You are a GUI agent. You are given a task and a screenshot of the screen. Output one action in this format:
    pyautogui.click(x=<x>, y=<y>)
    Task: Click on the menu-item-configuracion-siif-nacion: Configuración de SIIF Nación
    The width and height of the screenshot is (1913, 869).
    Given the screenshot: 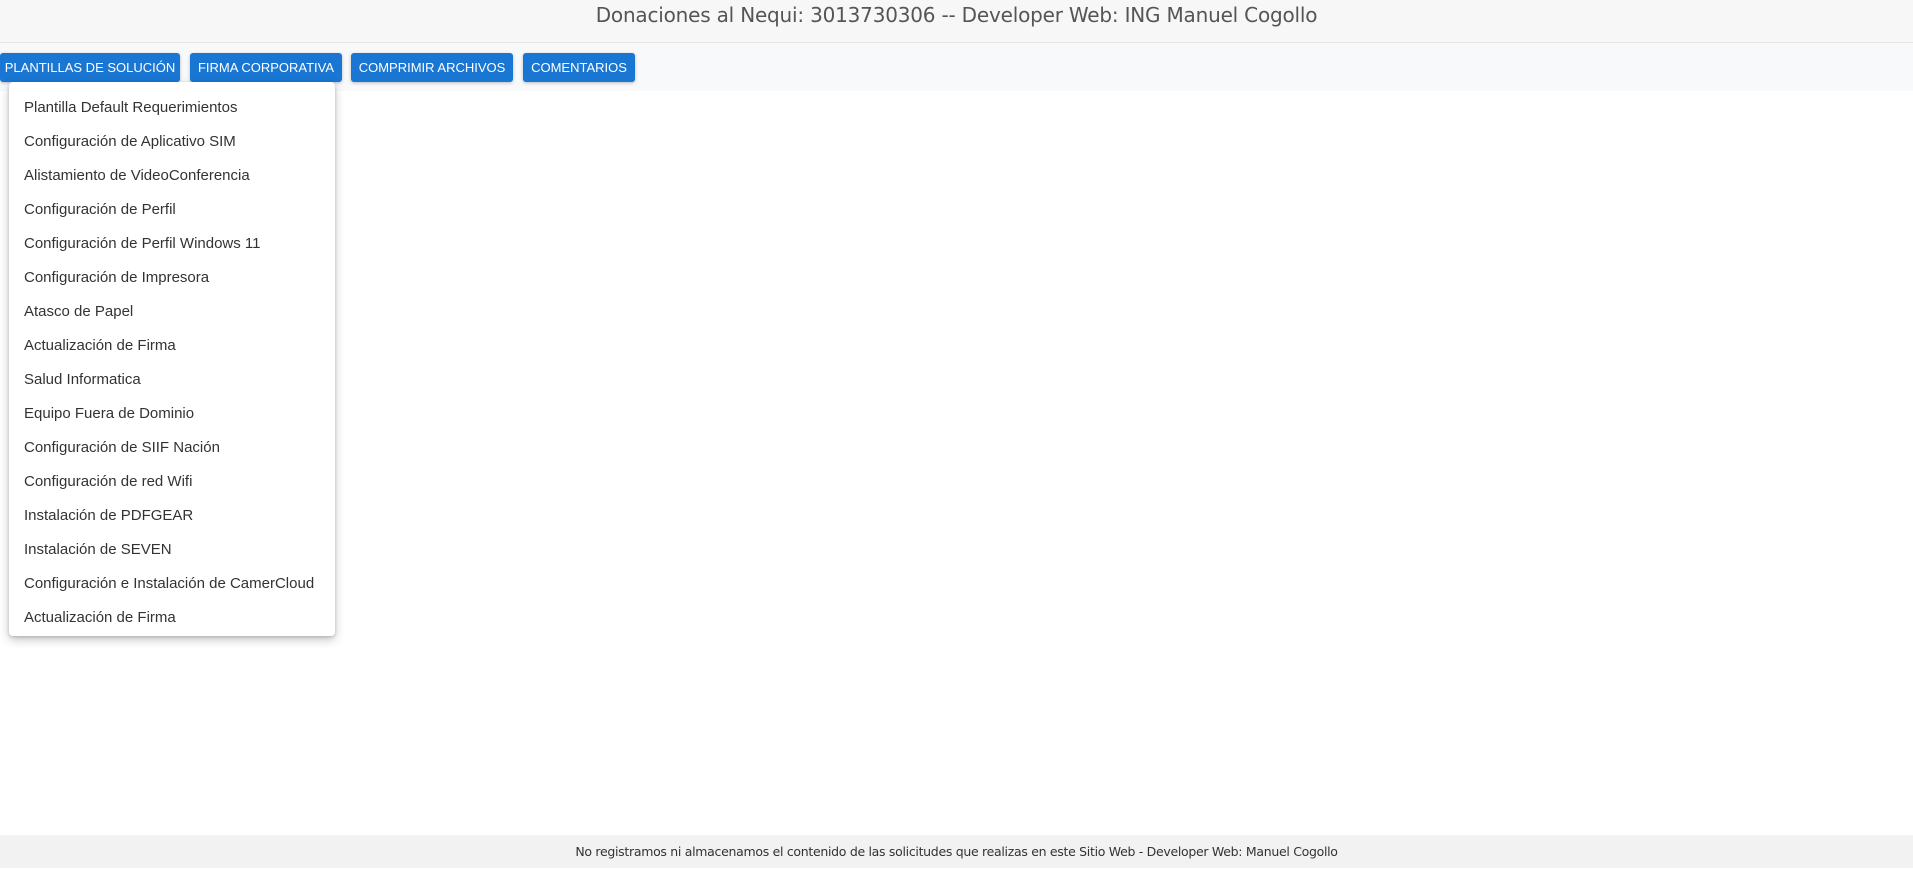 What is the action you would take?
    pyautogui.click(x=172, y=448)
    